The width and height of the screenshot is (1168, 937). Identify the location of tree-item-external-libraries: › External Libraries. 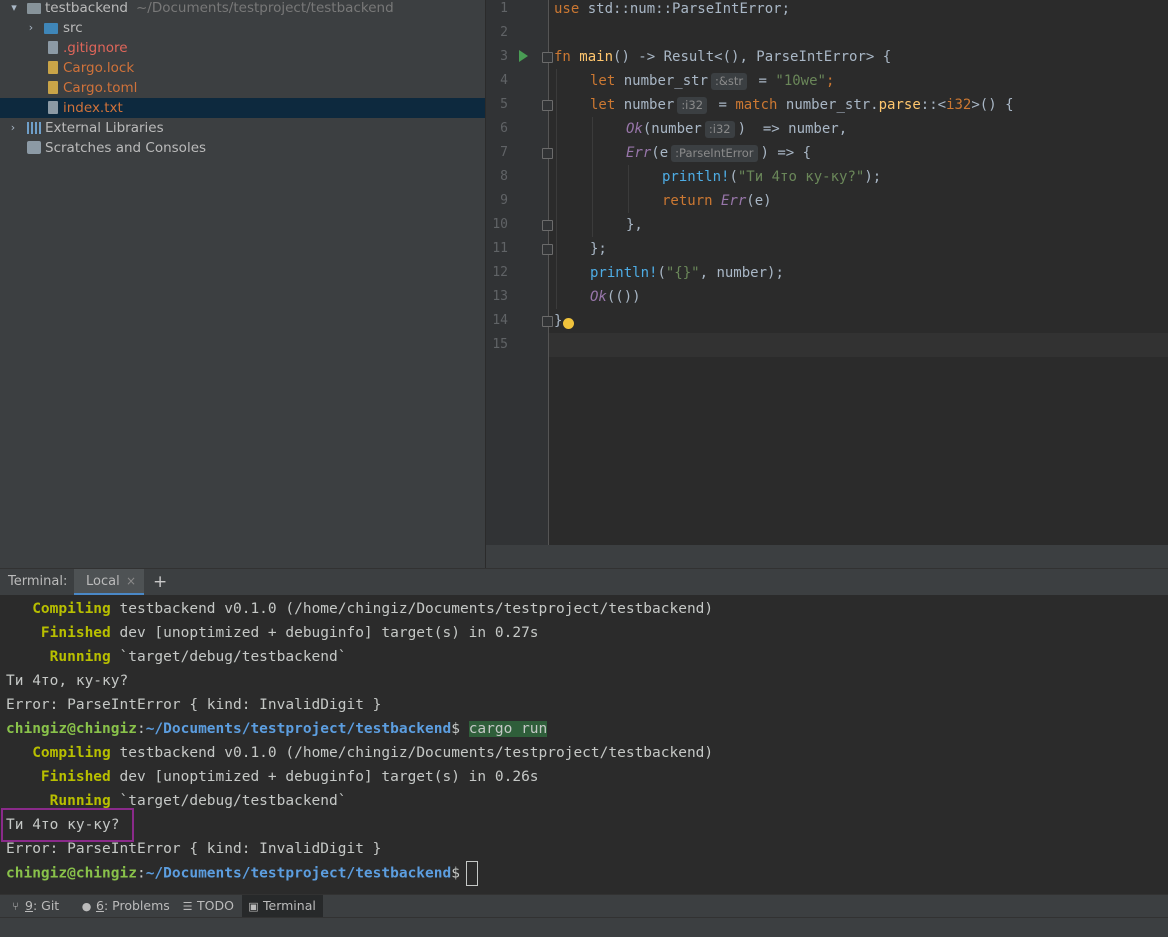
(242, 128).